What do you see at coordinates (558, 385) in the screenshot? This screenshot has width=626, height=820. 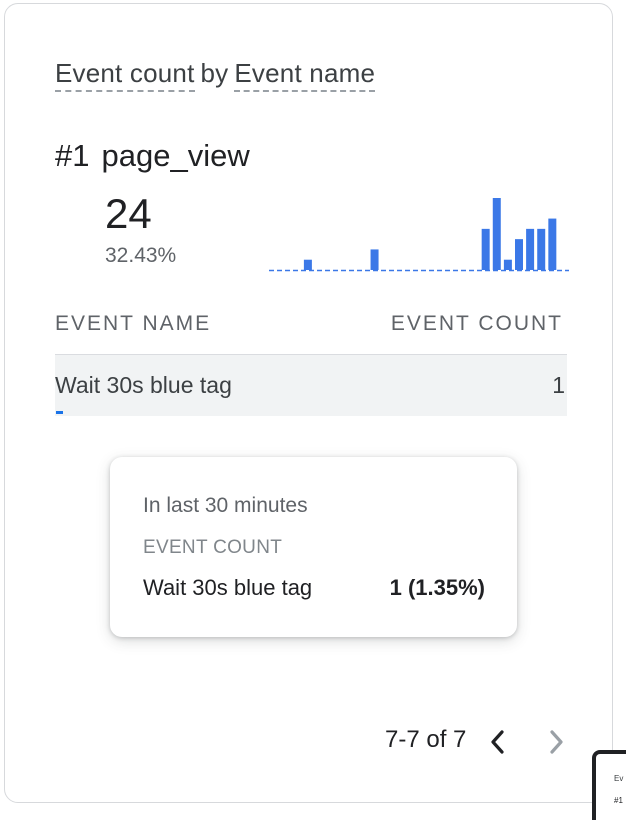 I see `row-event-count: 1` at bounding box center [558, 385].